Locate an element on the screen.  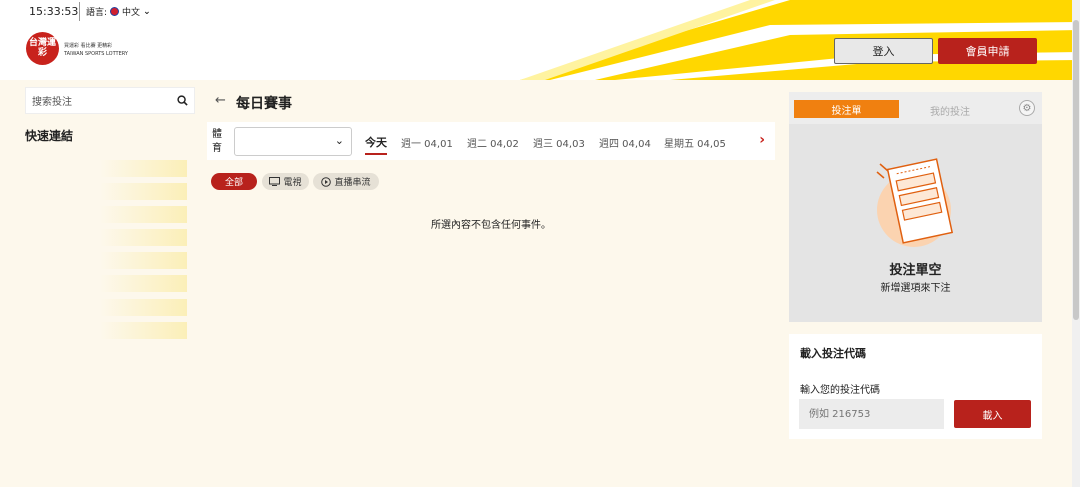
logo-text: 台灣運彩 is located at coordinates (42, 48).